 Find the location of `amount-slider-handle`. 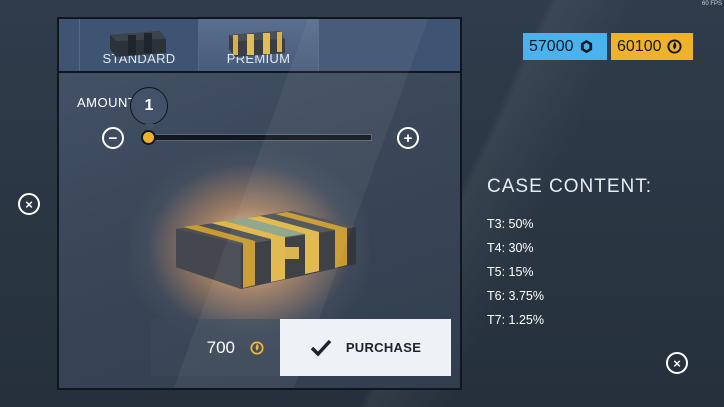

amount-slider-handle is located at coordinates (148, 137).